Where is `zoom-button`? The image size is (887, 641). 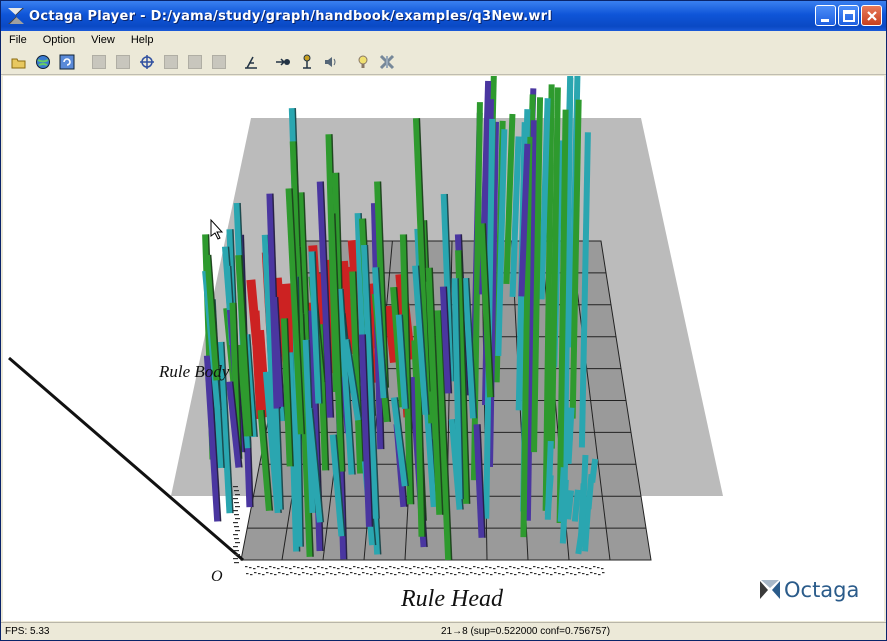 zoom-button is located at coordinates (195, 62).